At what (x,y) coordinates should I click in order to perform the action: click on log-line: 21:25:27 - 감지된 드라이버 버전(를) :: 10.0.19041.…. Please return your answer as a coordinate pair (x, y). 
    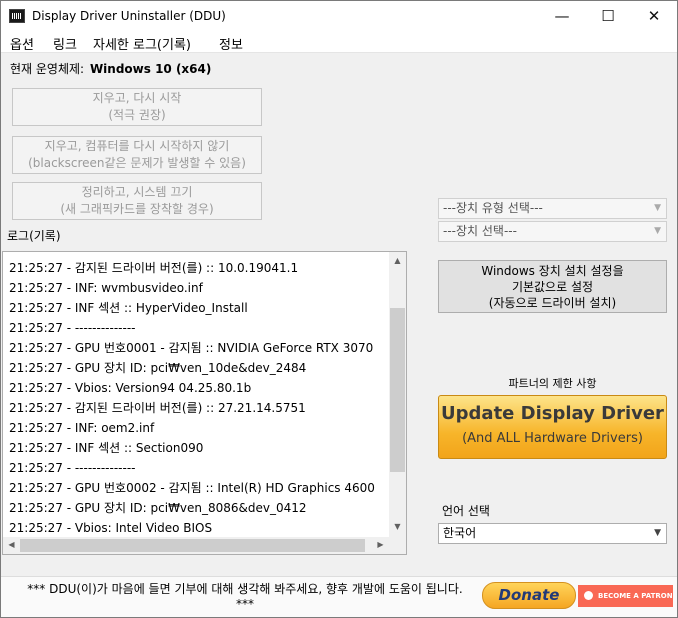
    Looking at the image, I should click on (154, 268).